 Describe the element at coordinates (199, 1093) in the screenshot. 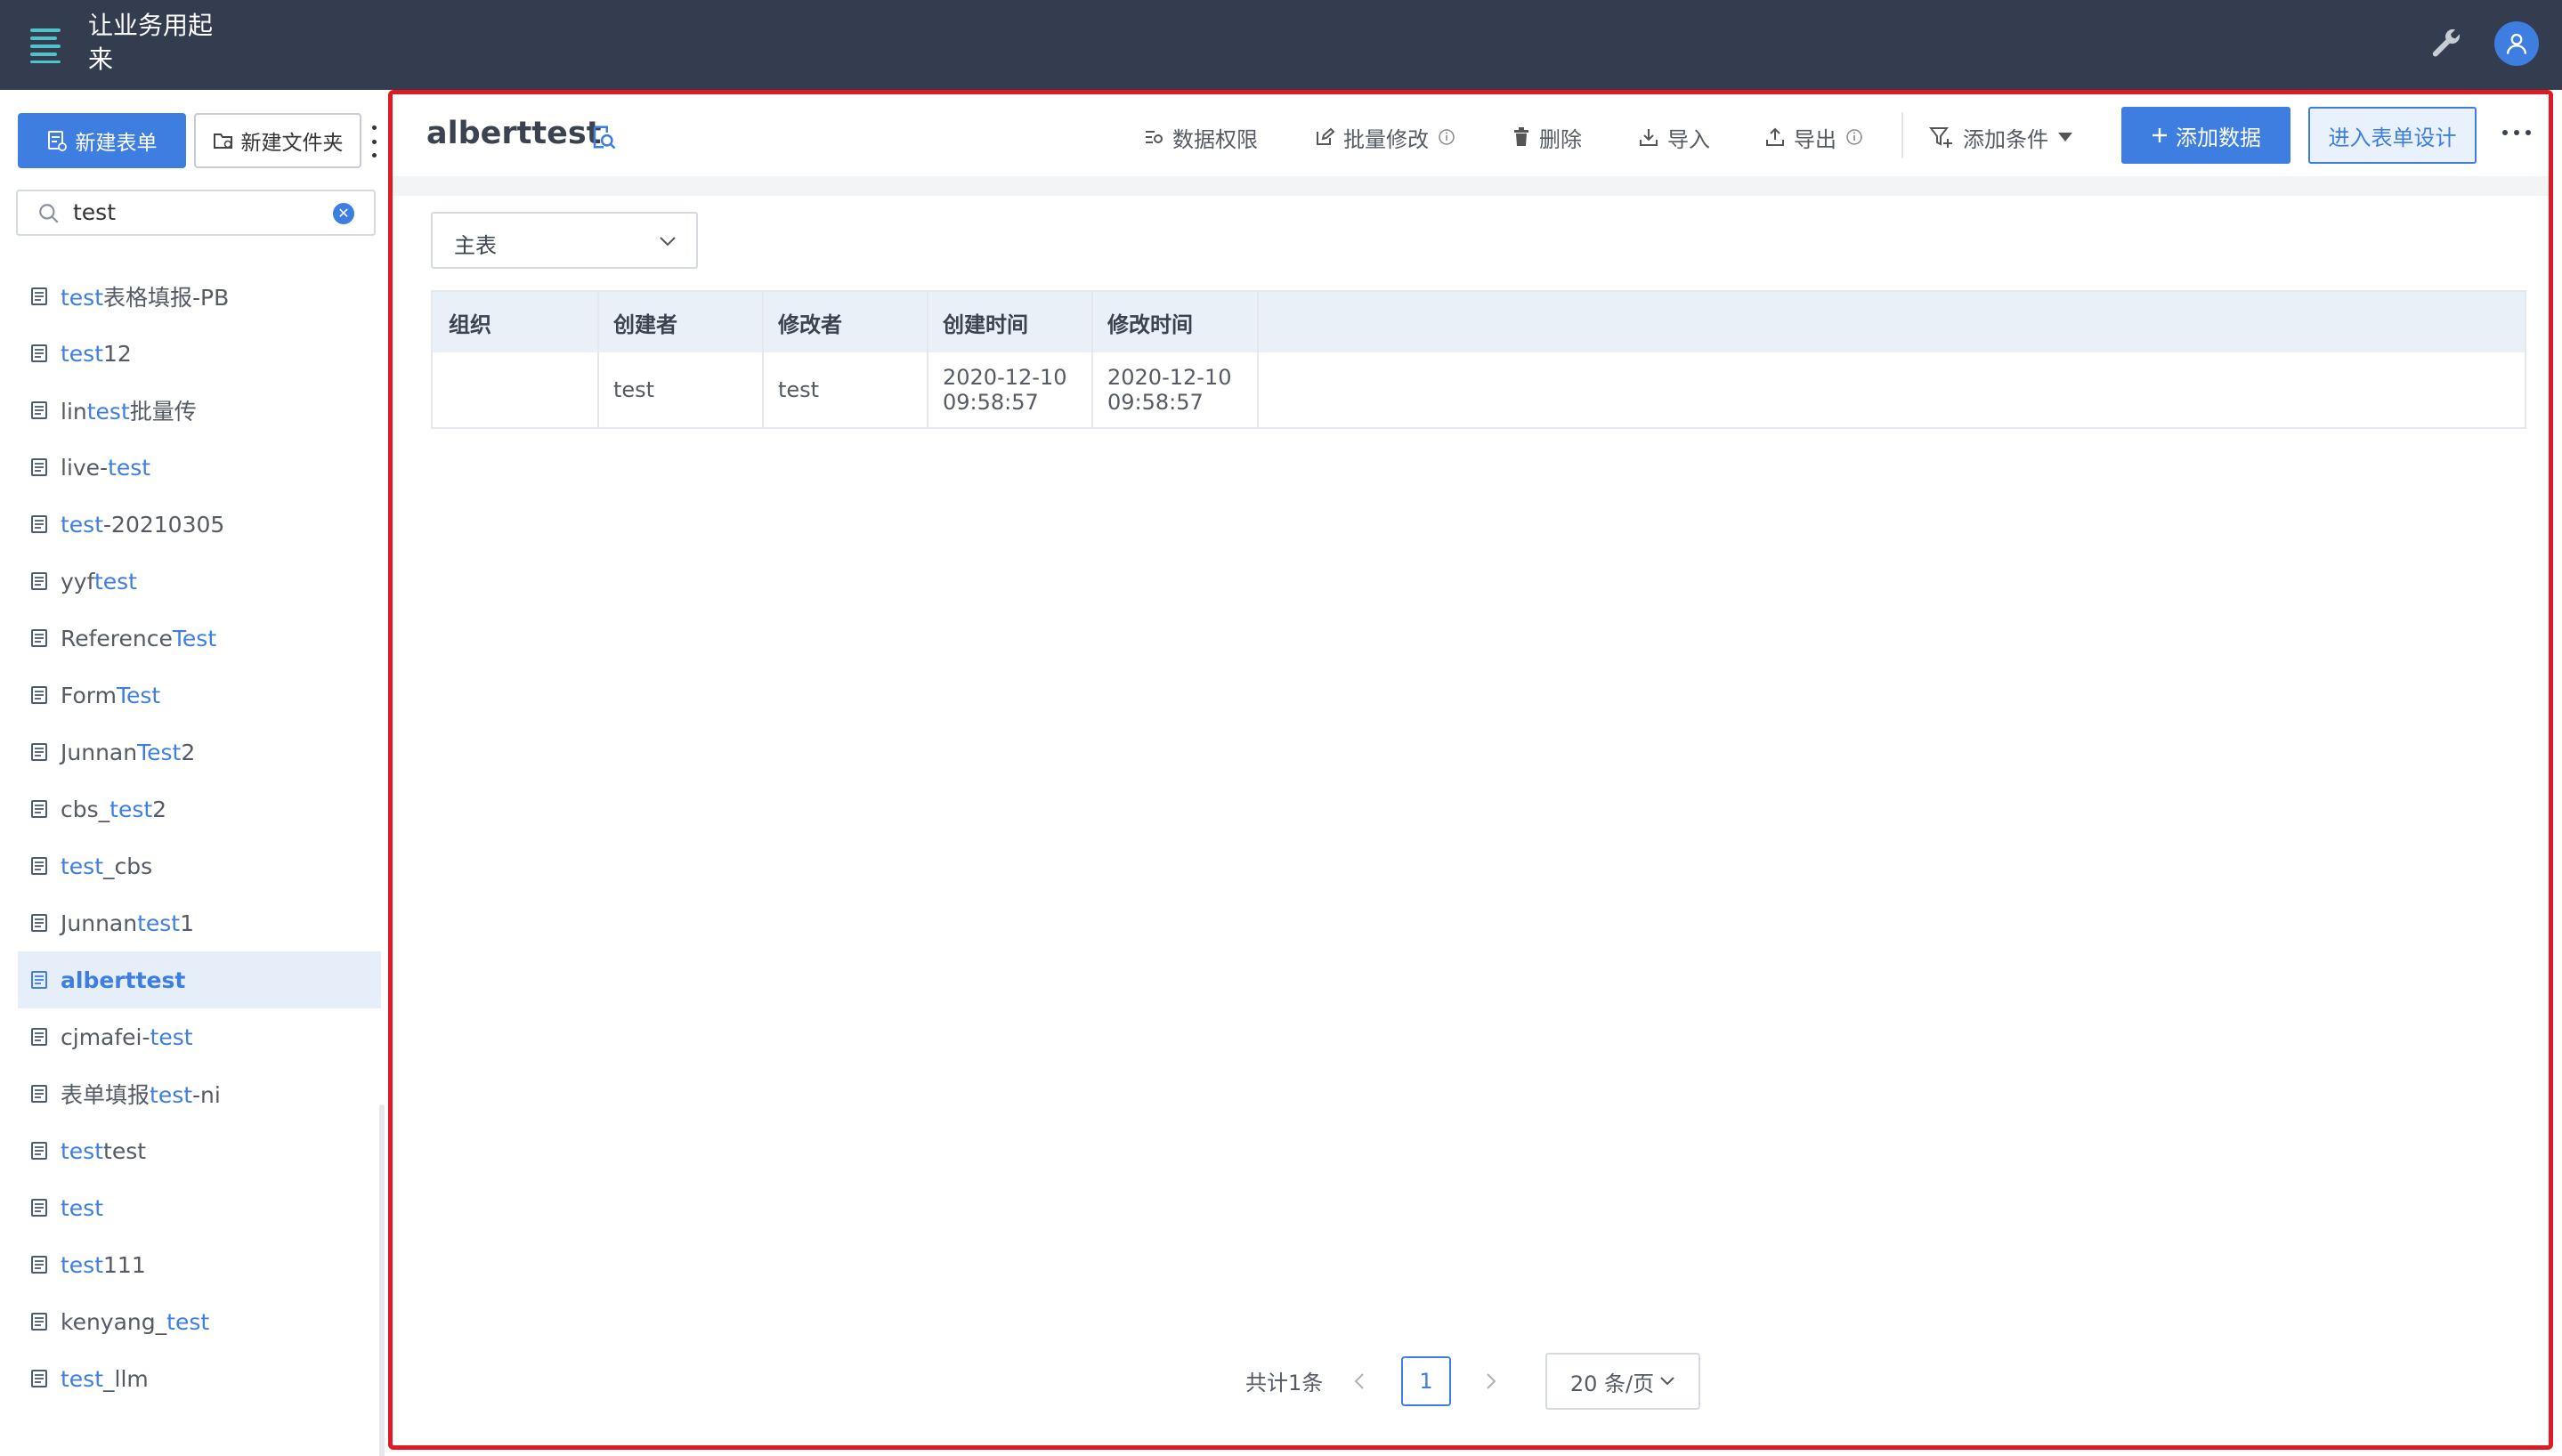

I see `sidebar-form-item: 表单填报test-ni` at that location.